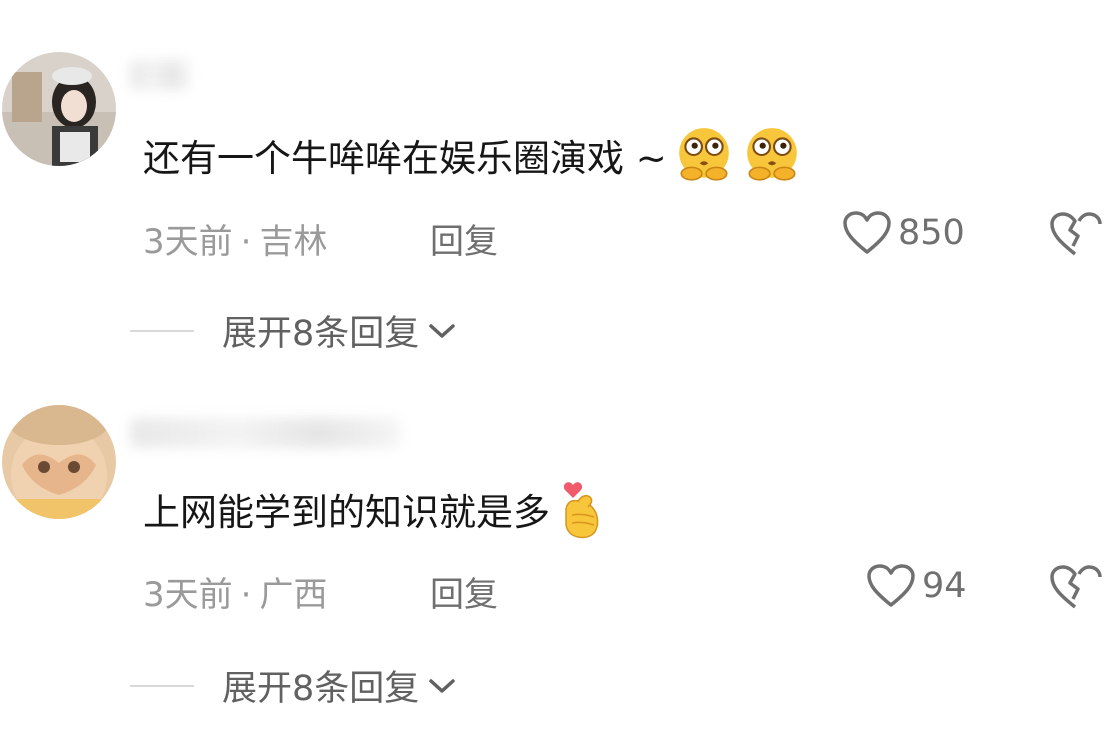 The width and height of the screenshot is (1109, 740). What do you see at coordinates (931, 233) in the screenshot?
I see `like-count: 850` at bounding box center [931, 233].